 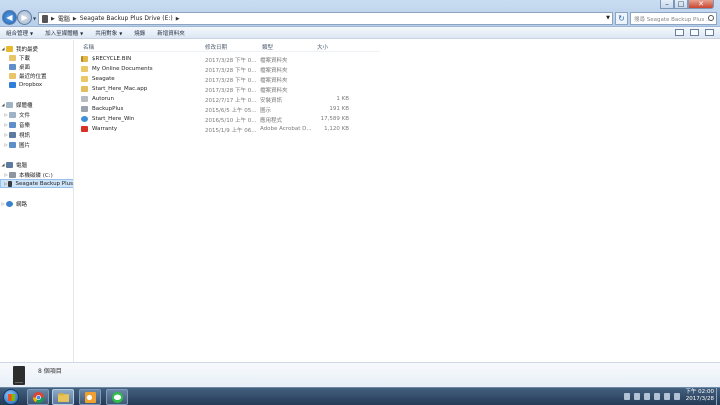 I want to click on maximize-button: □, so click(x=681, y=4).